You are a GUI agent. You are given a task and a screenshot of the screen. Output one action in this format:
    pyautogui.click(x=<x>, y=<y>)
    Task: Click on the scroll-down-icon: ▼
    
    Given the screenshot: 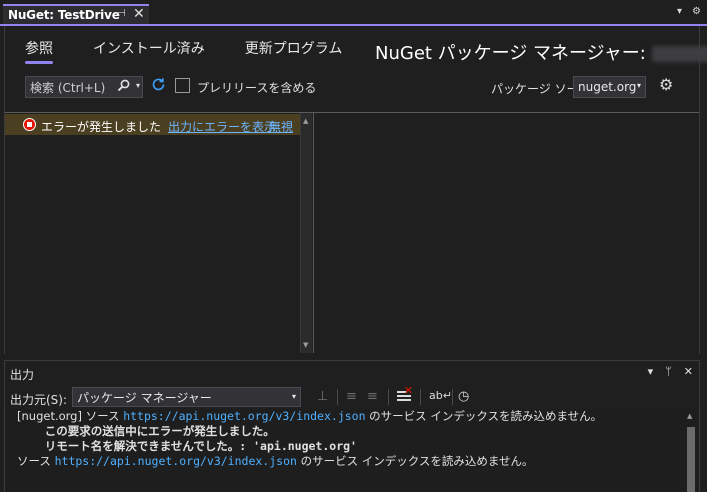 What is the action you would take?
    pyautogui.click(x=305, y=345)
    